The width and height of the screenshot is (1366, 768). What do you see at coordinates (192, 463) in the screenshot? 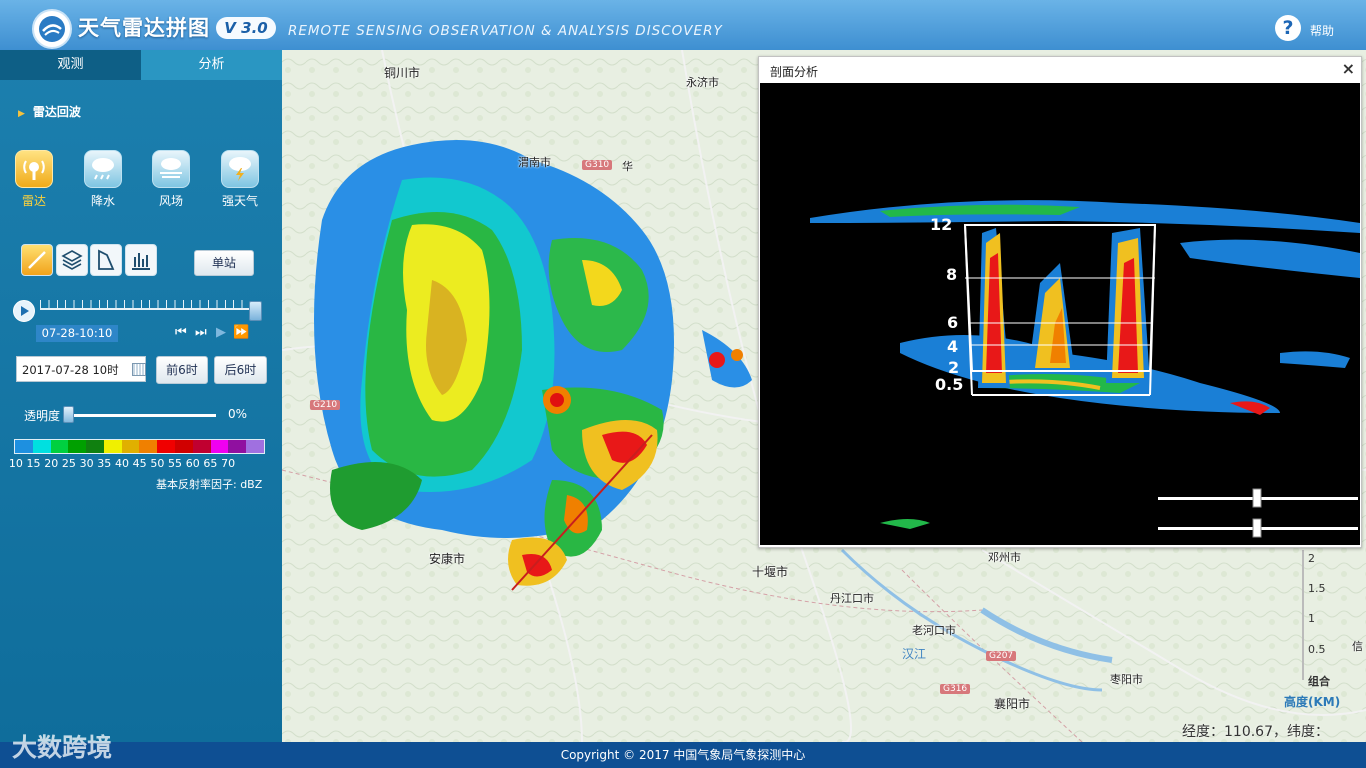
I see `colorbar-label: 60` at bounding box center [192, 463].